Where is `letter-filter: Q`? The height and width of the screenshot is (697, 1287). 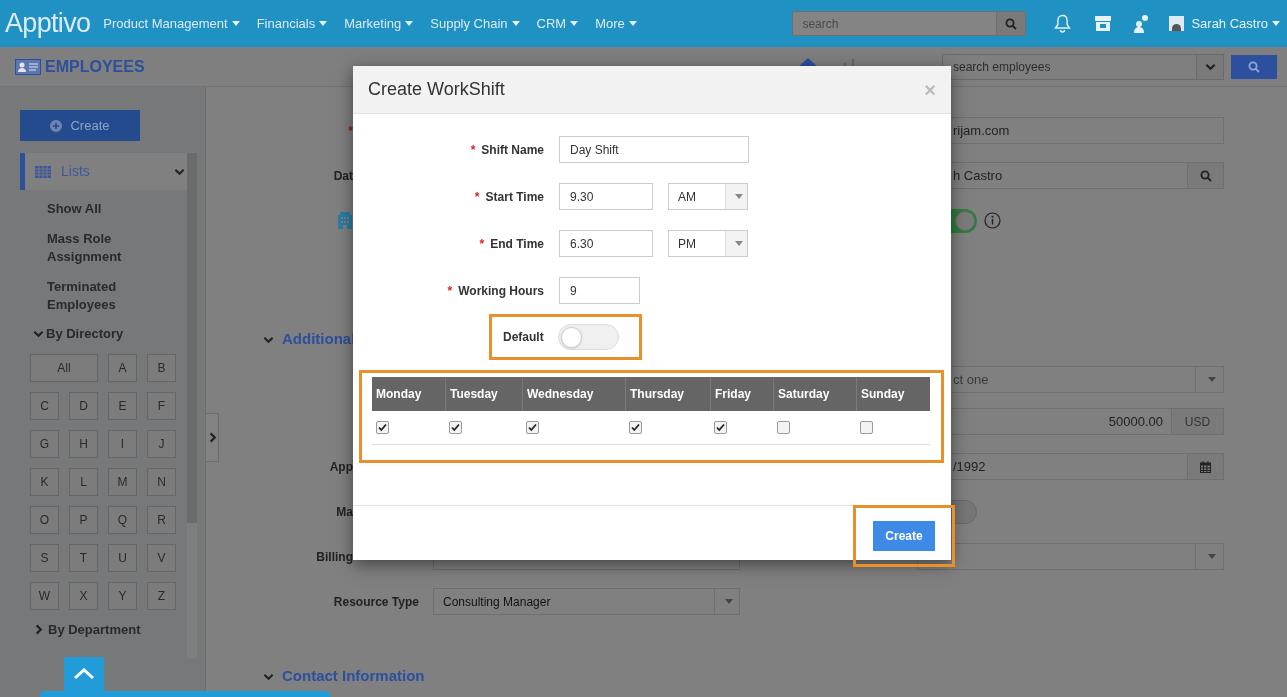 letter-filter: Q is located at coordinates (122, 519).